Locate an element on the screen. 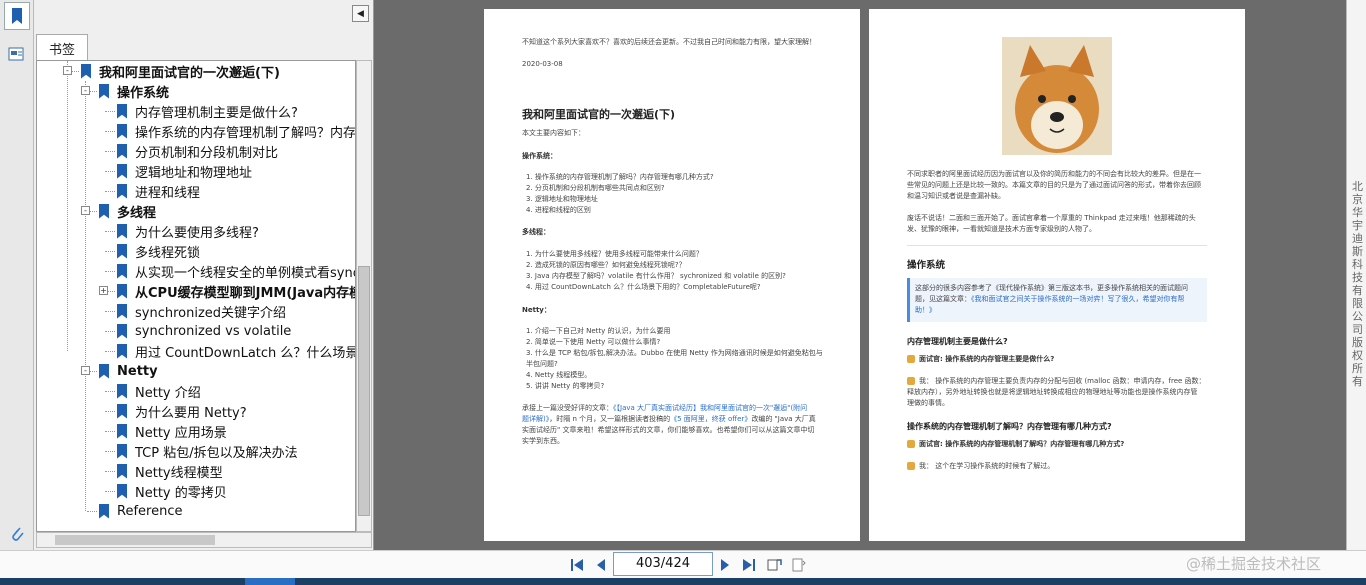  page-number-input: 403/424 is located at coordinates (663, 564).